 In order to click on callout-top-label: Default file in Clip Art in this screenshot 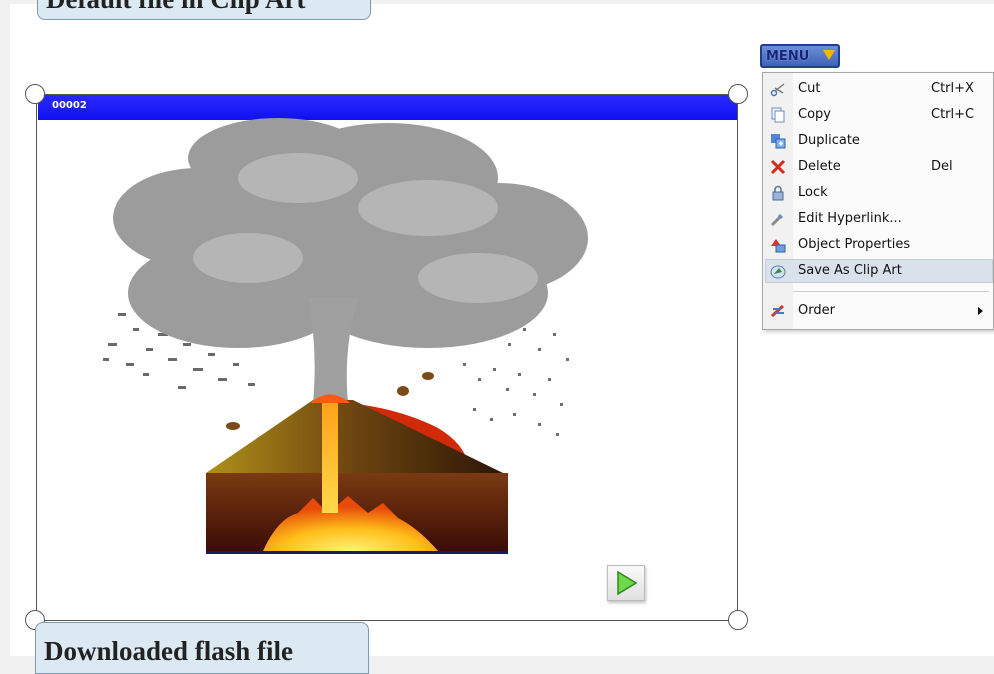, I will do `click(204, 10)`.